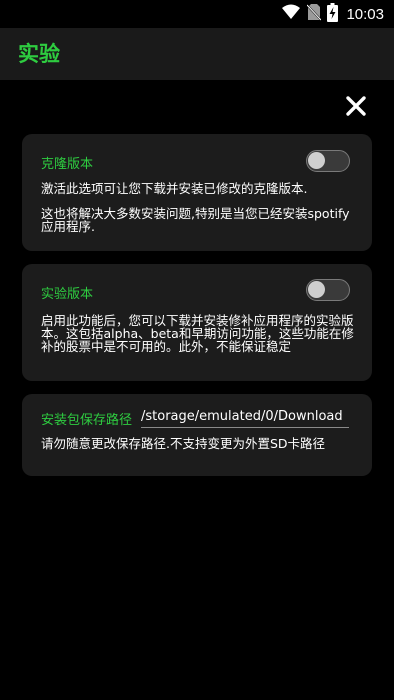 The height and width of the screenshot is (700, 394). What do you see at coordinates (197, 14) in the screenshot?
I see `status-bar: 10:03` at bounding box center [197, 14].